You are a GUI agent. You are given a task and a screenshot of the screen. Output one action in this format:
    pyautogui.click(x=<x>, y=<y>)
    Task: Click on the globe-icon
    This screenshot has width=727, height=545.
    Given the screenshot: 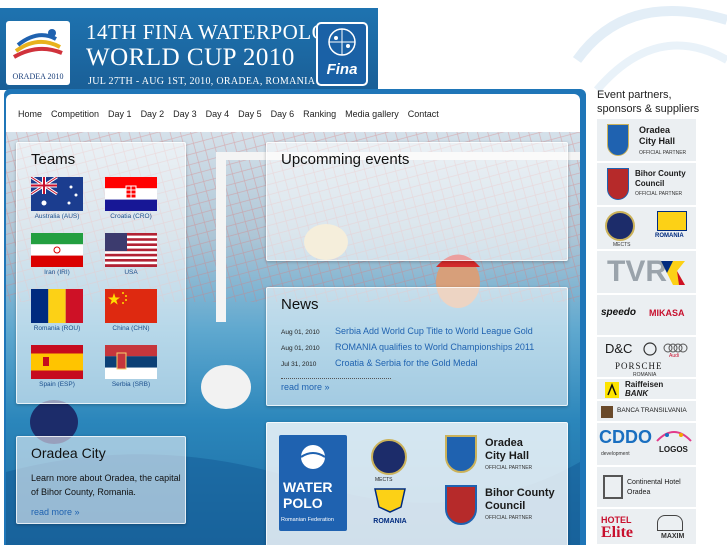 What is the action you would take?
    pyautogui.click(x=342, y=42)
    